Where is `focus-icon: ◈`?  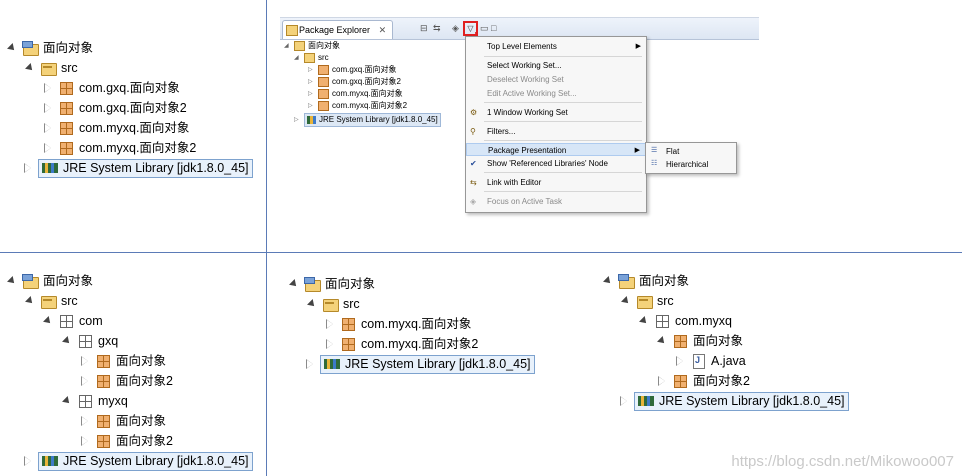
focus-icon: ◈ is located at coordinates (455, 28).